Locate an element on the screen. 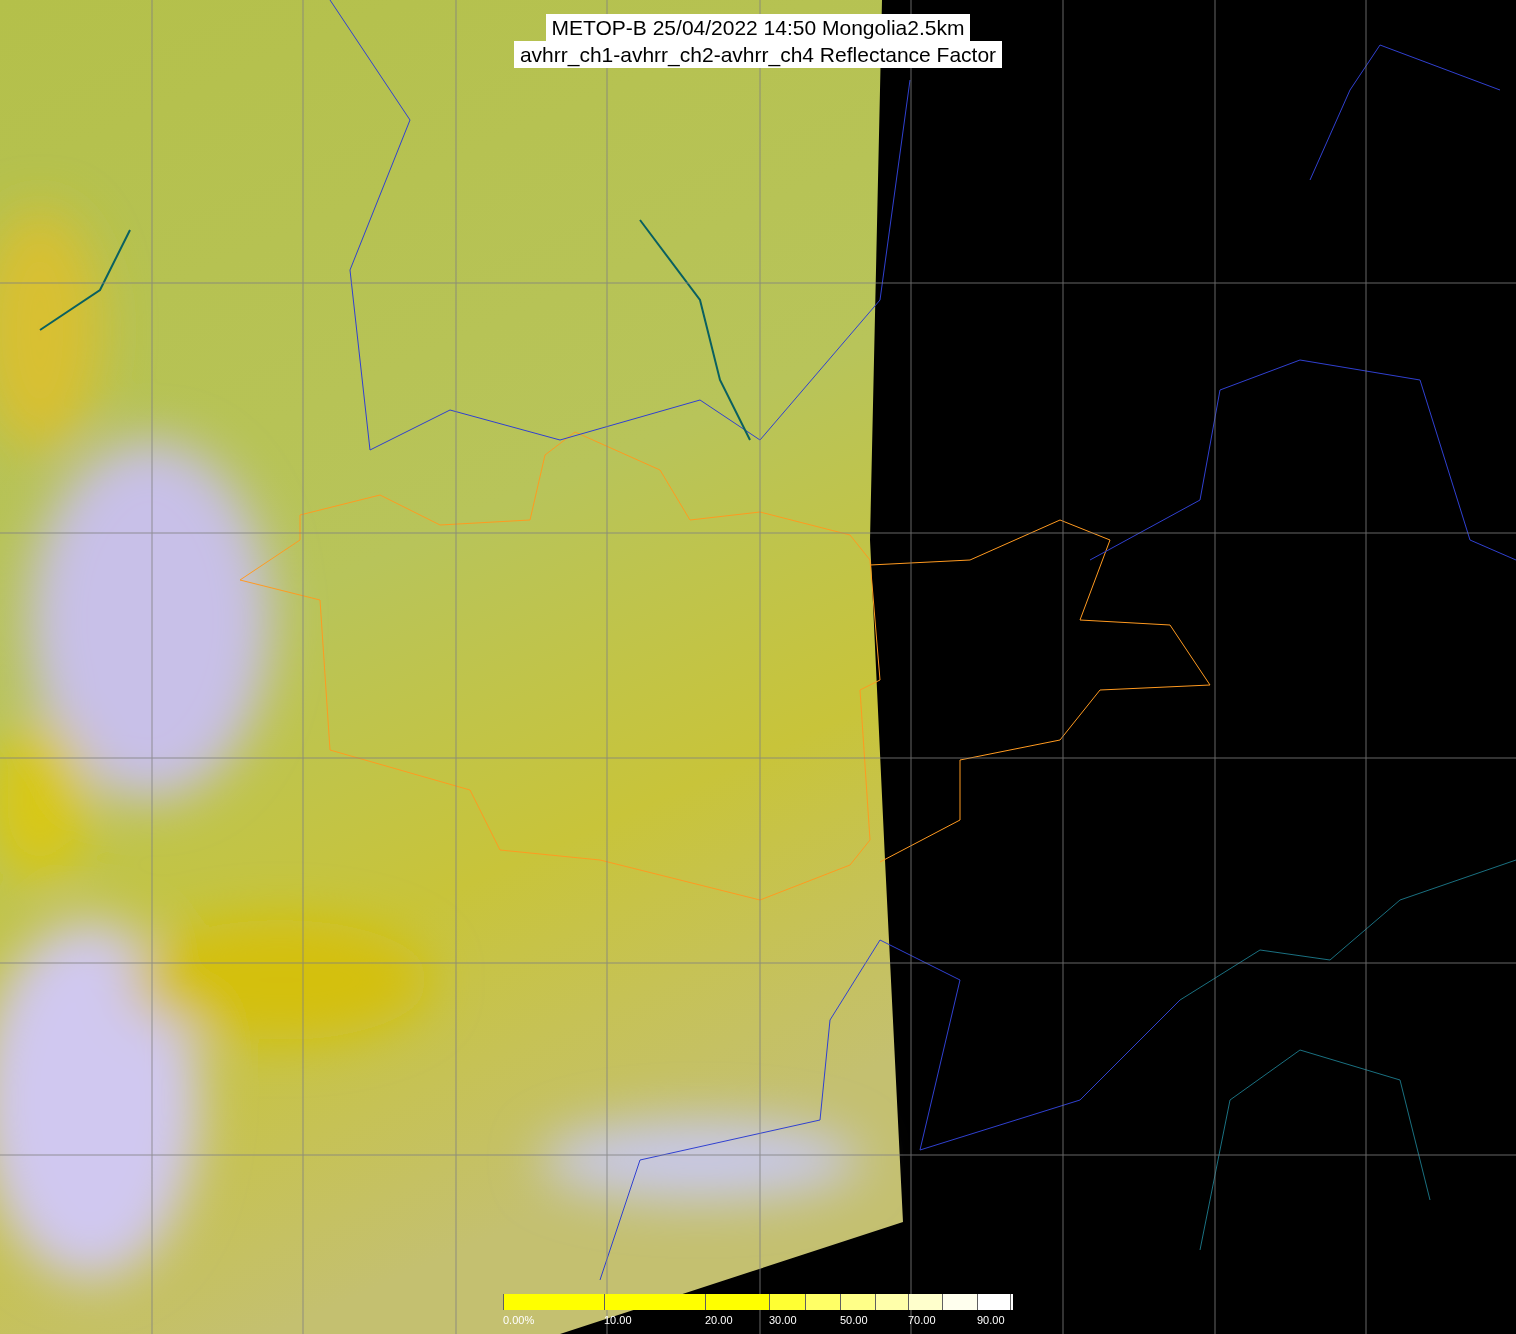 The width and height of the screenshot is (1516, 1334). colorbar-tick-label: 0.00% is located at coordinates (519, 1320).